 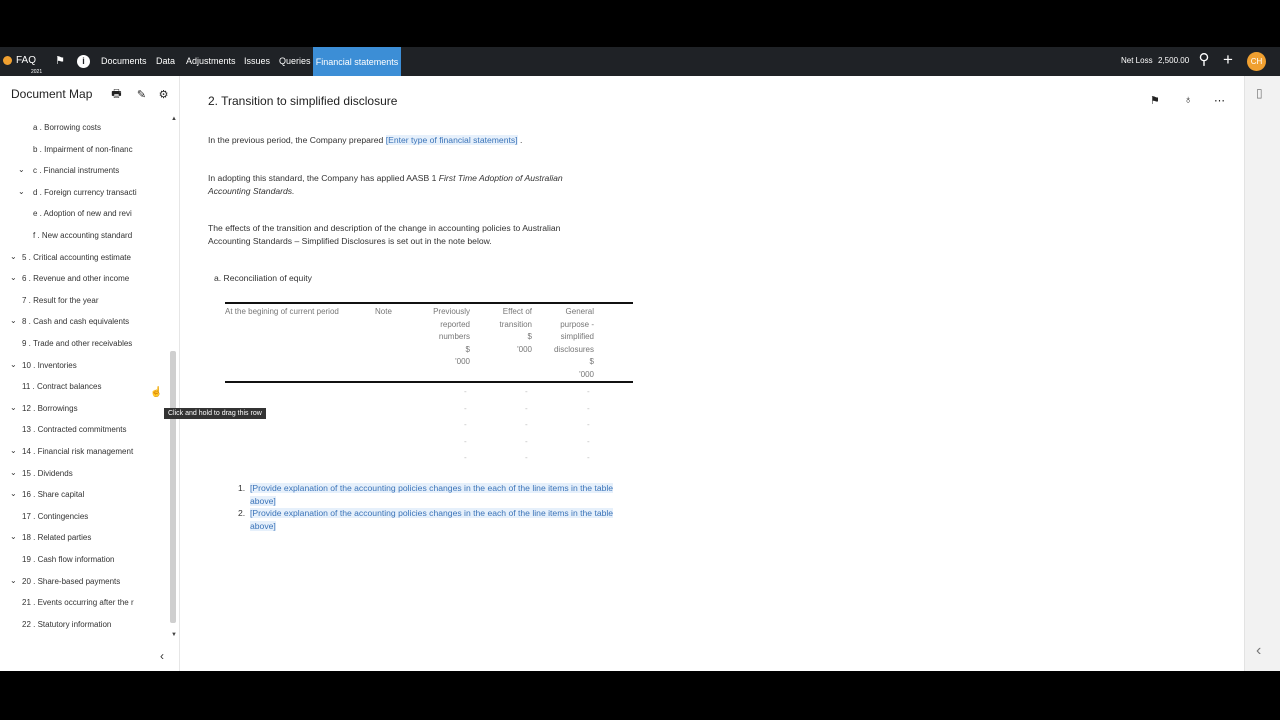 What do you see at coordinates (124, 61) in the screenshot?
I see `nav-documents: Documents` at bounding box center [124, 61].